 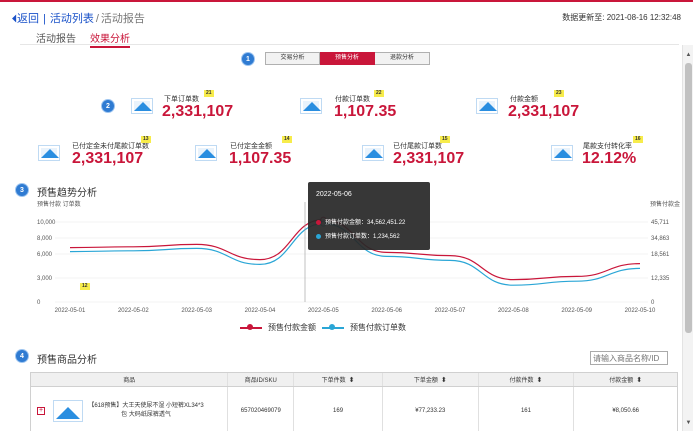 I want to click on y-right-tick-label: 18,561, so click(x=660, y=255).